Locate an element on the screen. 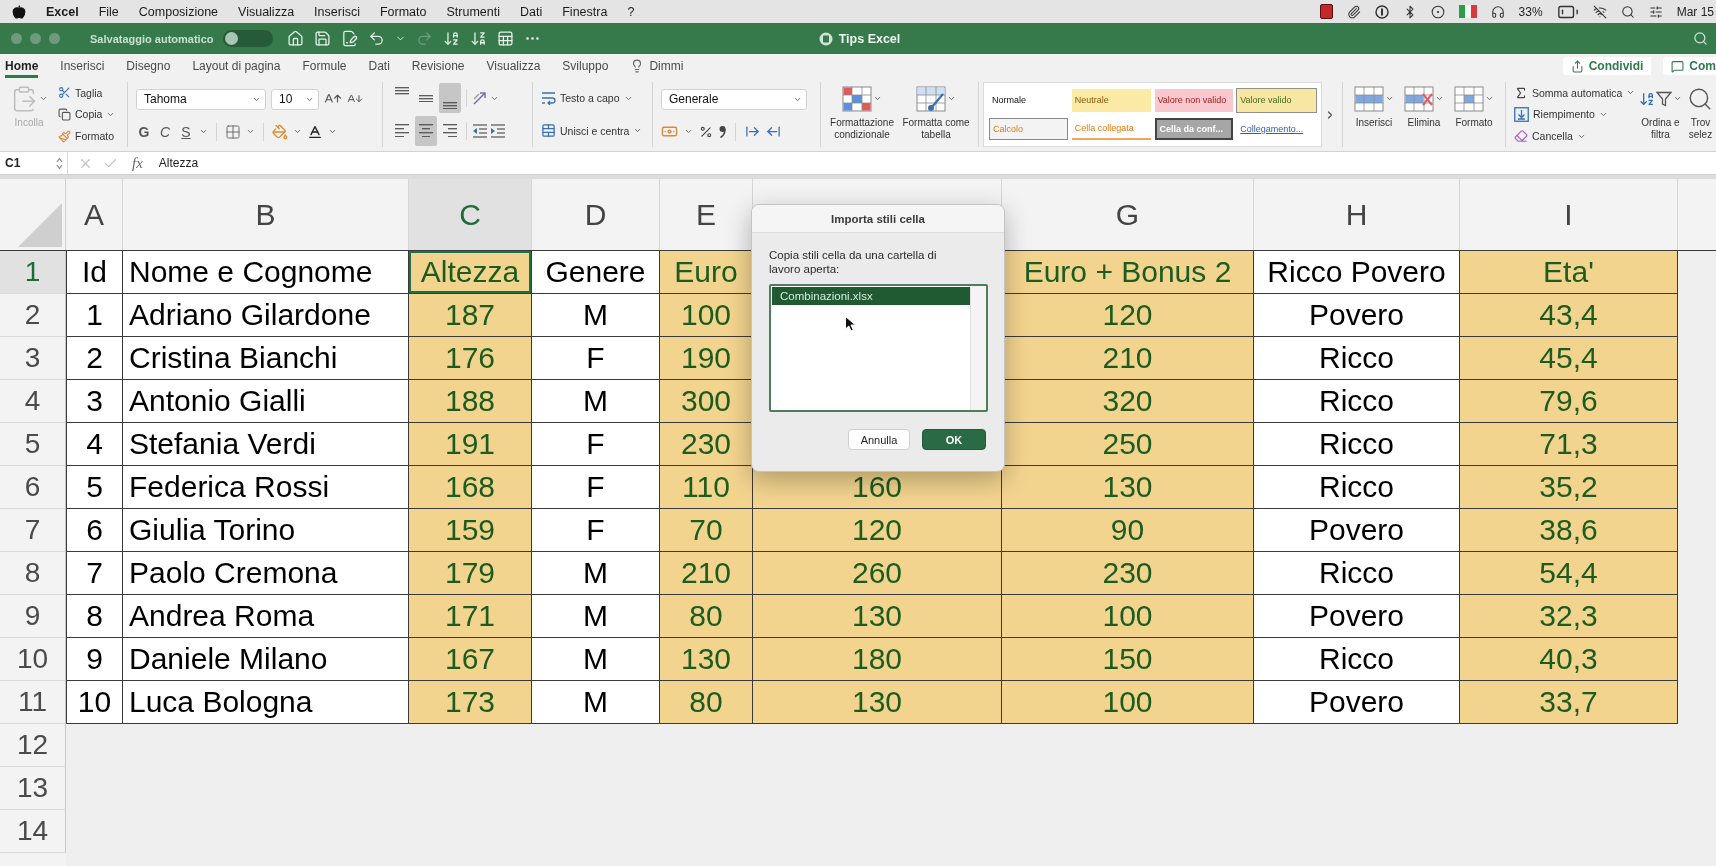 The image size is (1716, 866). home-icon is located at coordinates (296, 38).